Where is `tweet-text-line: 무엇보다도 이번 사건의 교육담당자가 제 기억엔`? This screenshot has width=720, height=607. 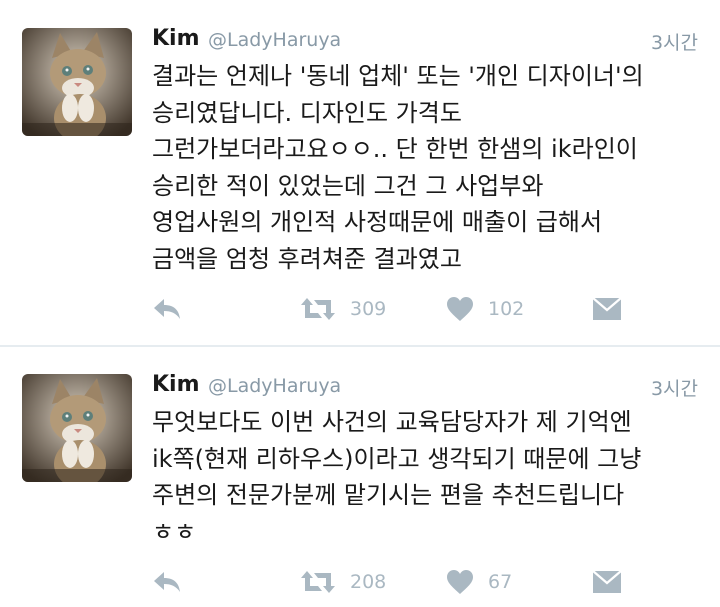
tweet-text-line: 무엇보다도 이번 사건의 교육담당자가 제 기억엔 is located at coordinates (392, 422).